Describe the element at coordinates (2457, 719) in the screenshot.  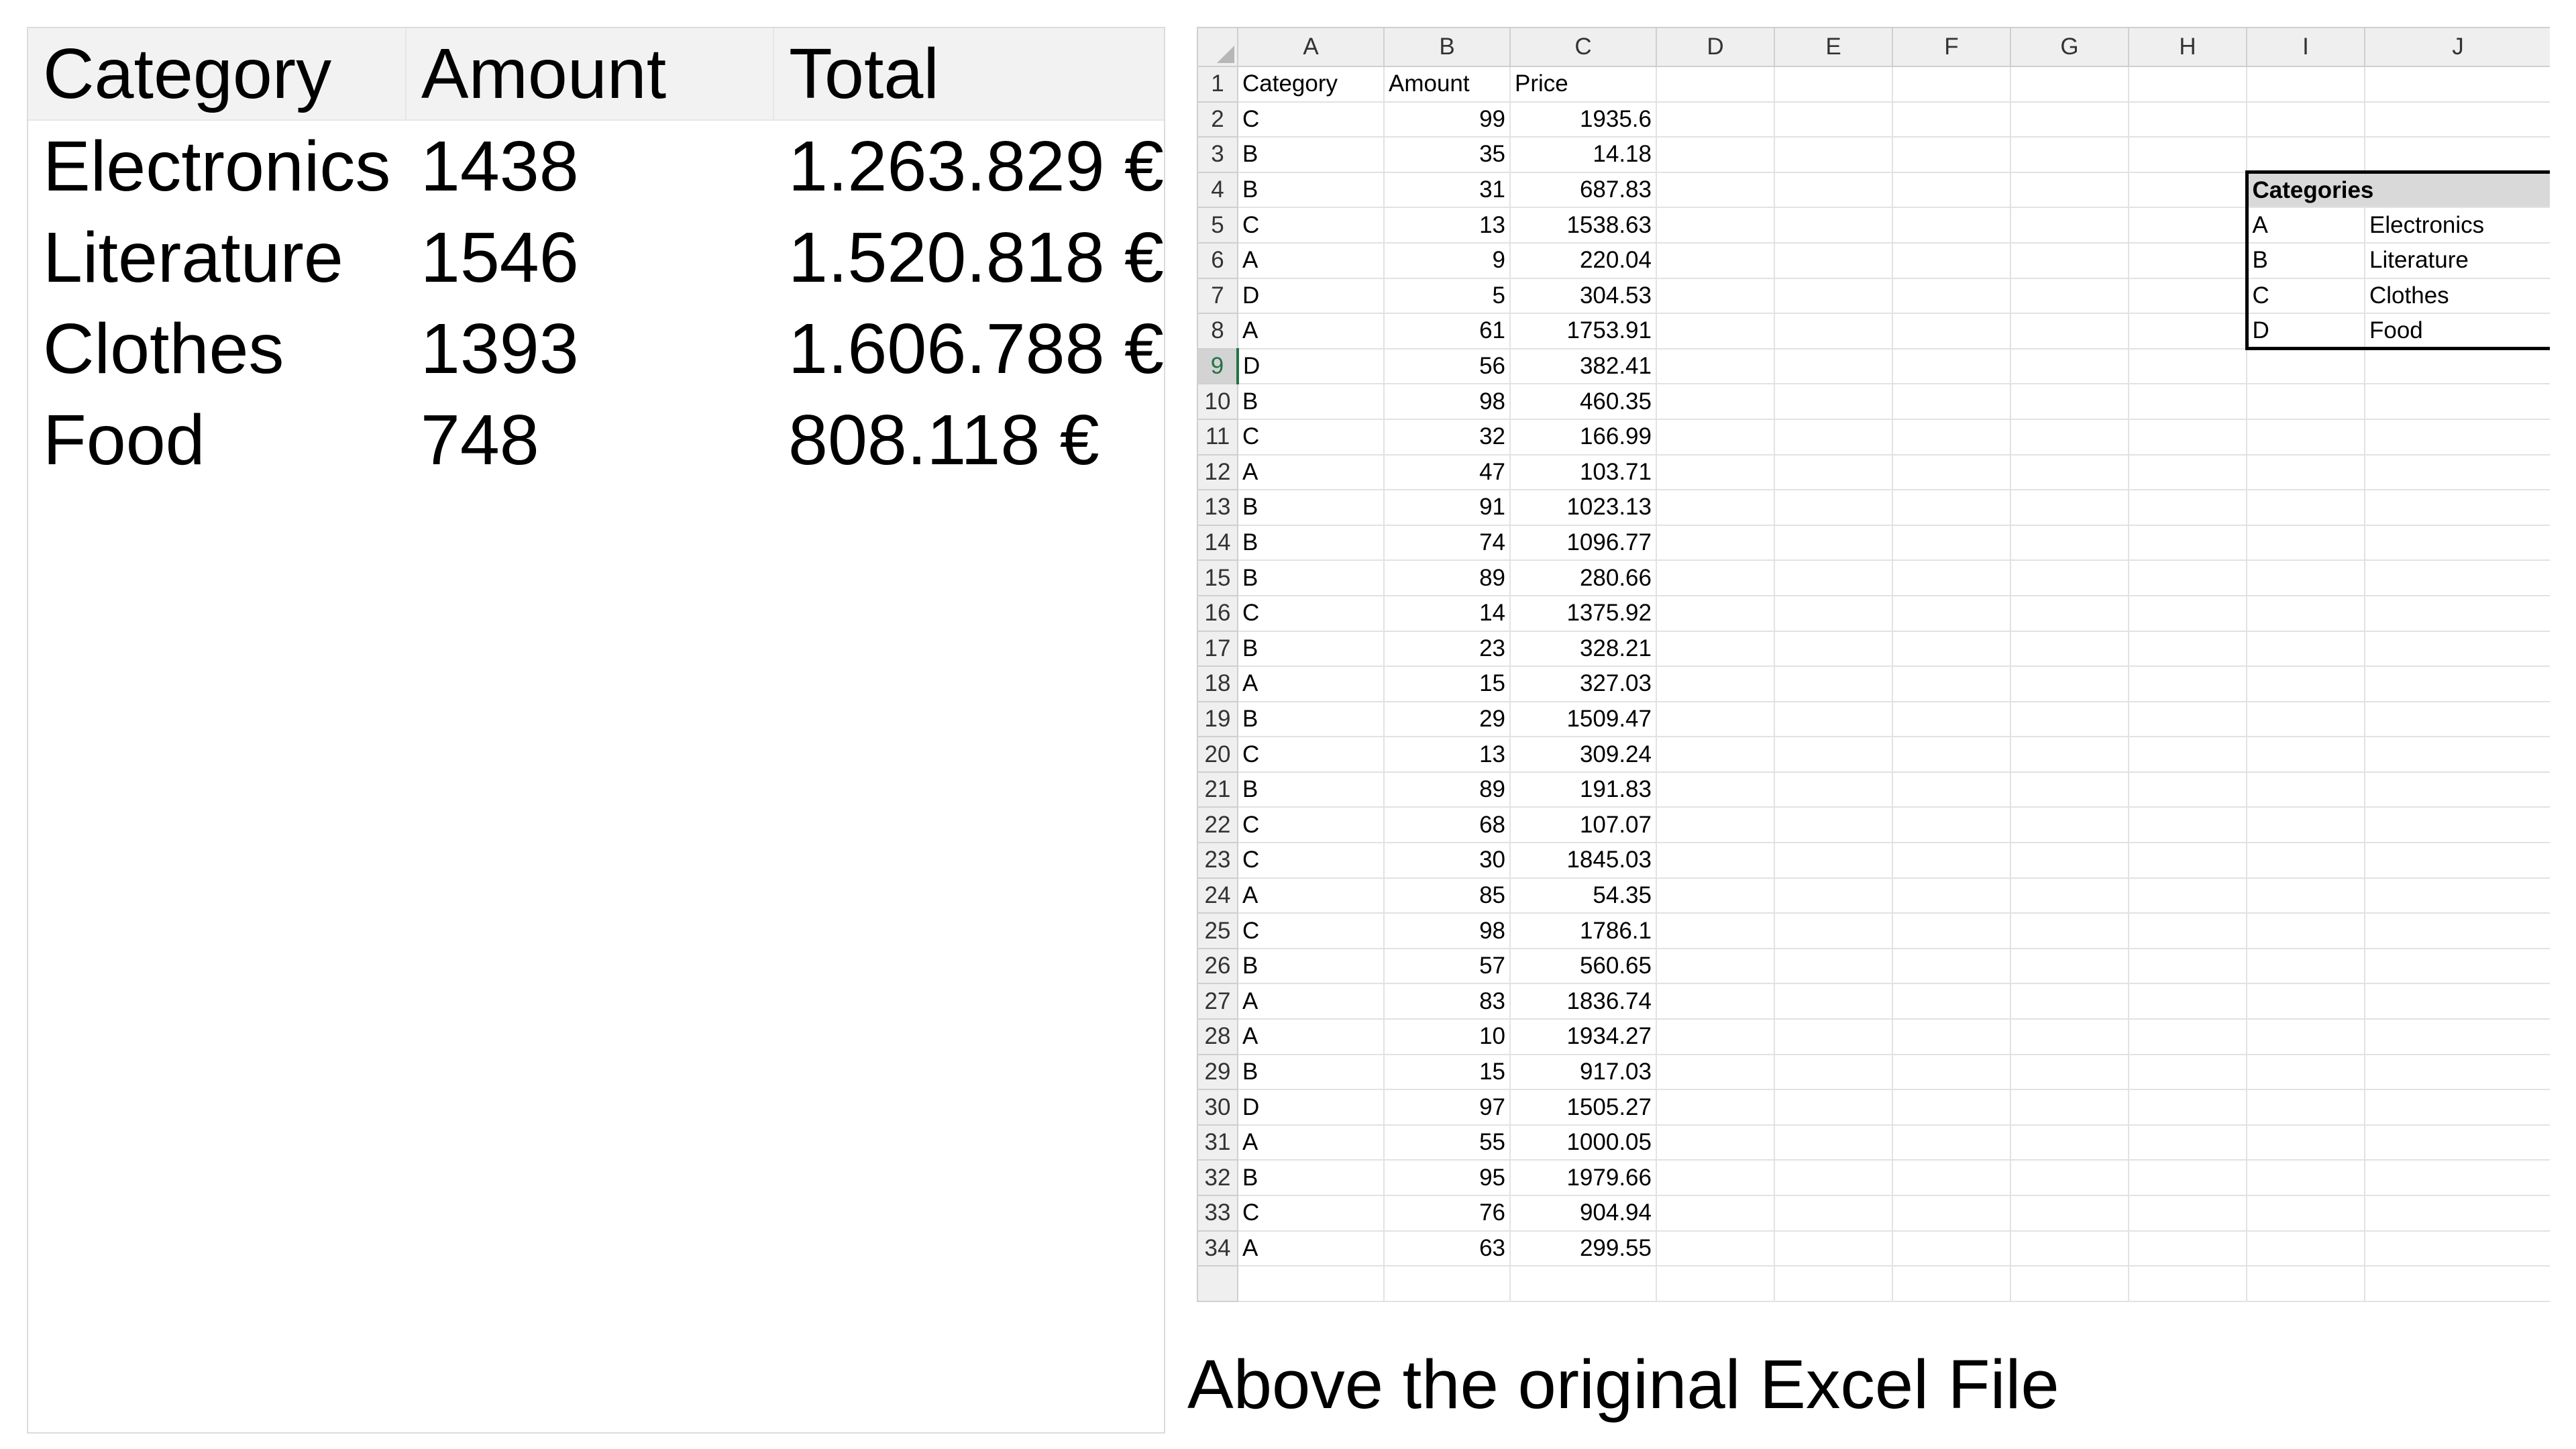
I see `cell-j19` at that location.